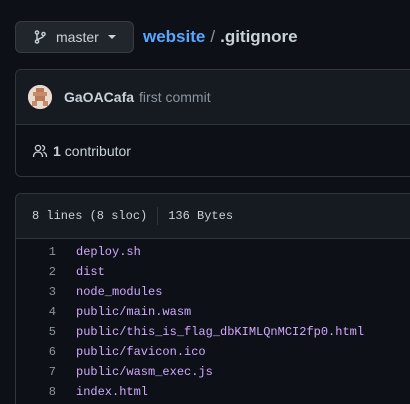  What do you see at coordinates (175, 97) in the screenshot?
I see `commit-message-link: first commit` at bounding box center [175, 97].